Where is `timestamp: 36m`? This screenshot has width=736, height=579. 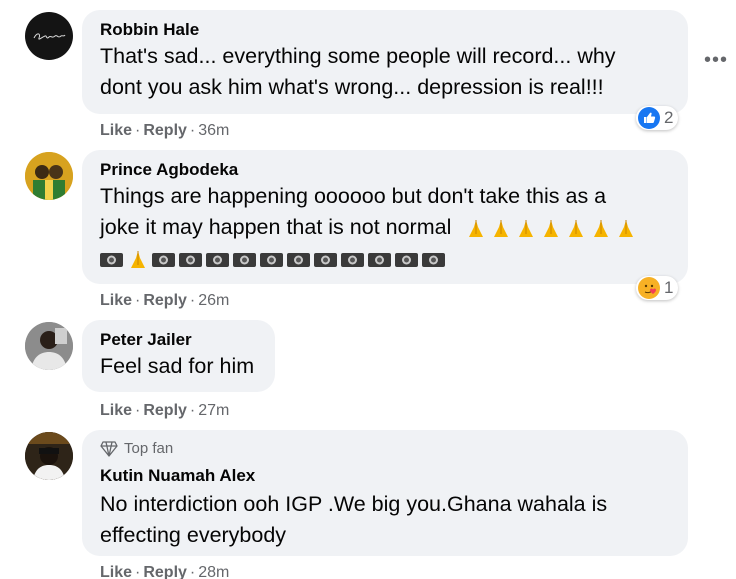
timestamp: 36m is located at coordinates (213, 130).